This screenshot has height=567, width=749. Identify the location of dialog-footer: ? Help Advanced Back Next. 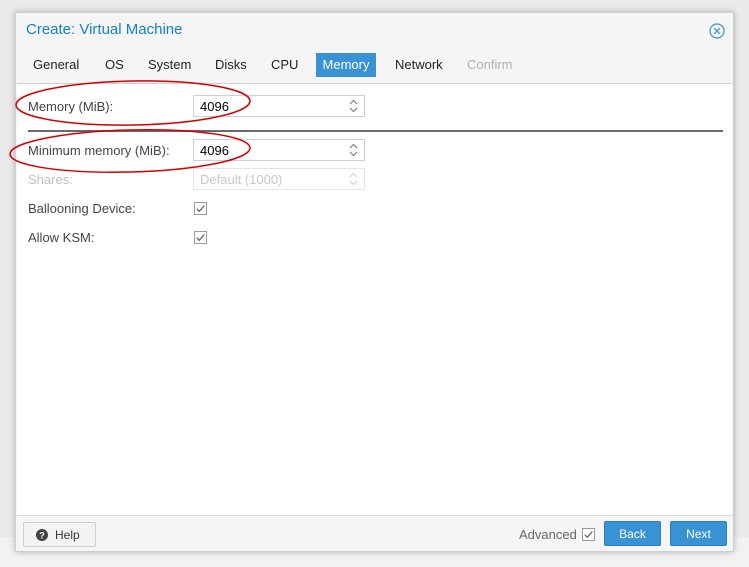
(374, 533).